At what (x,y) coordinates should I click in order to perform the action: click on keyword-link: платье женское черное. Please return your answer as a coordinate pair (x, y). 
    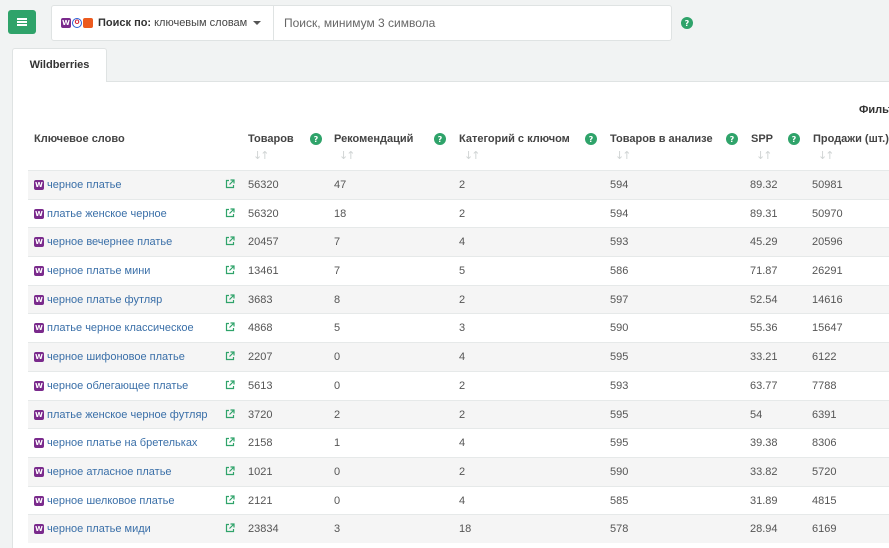
    Looking at the image, I should click on (107, 214).